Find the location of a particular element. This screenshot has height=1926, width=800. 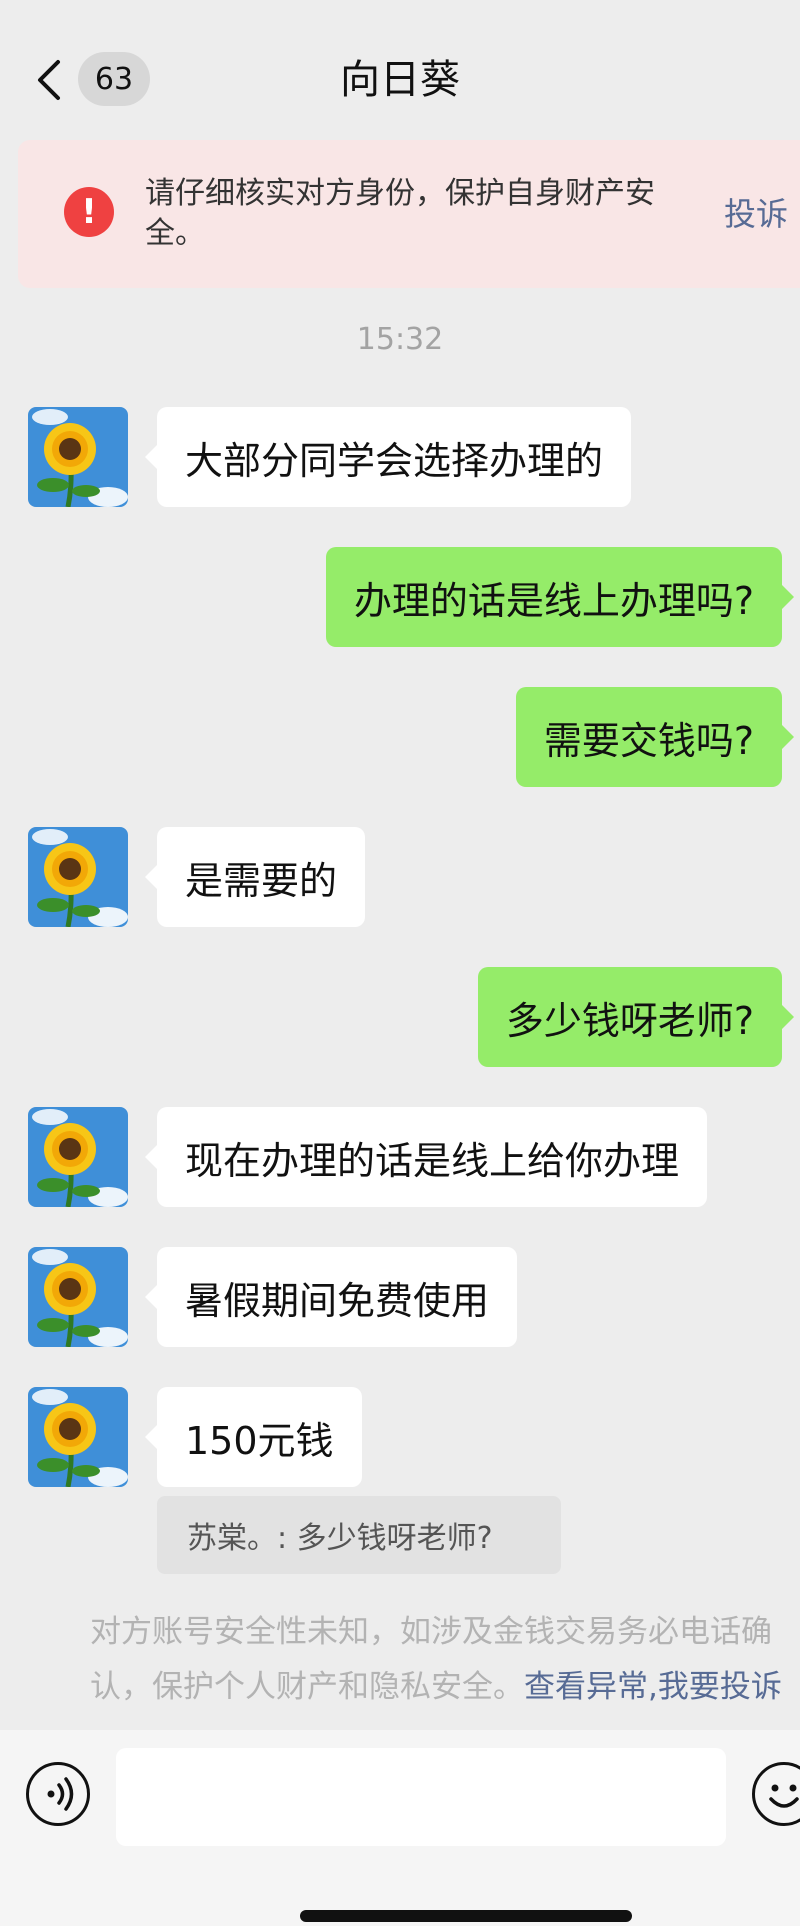

home-indicator is located at coordinates (466, 1916).